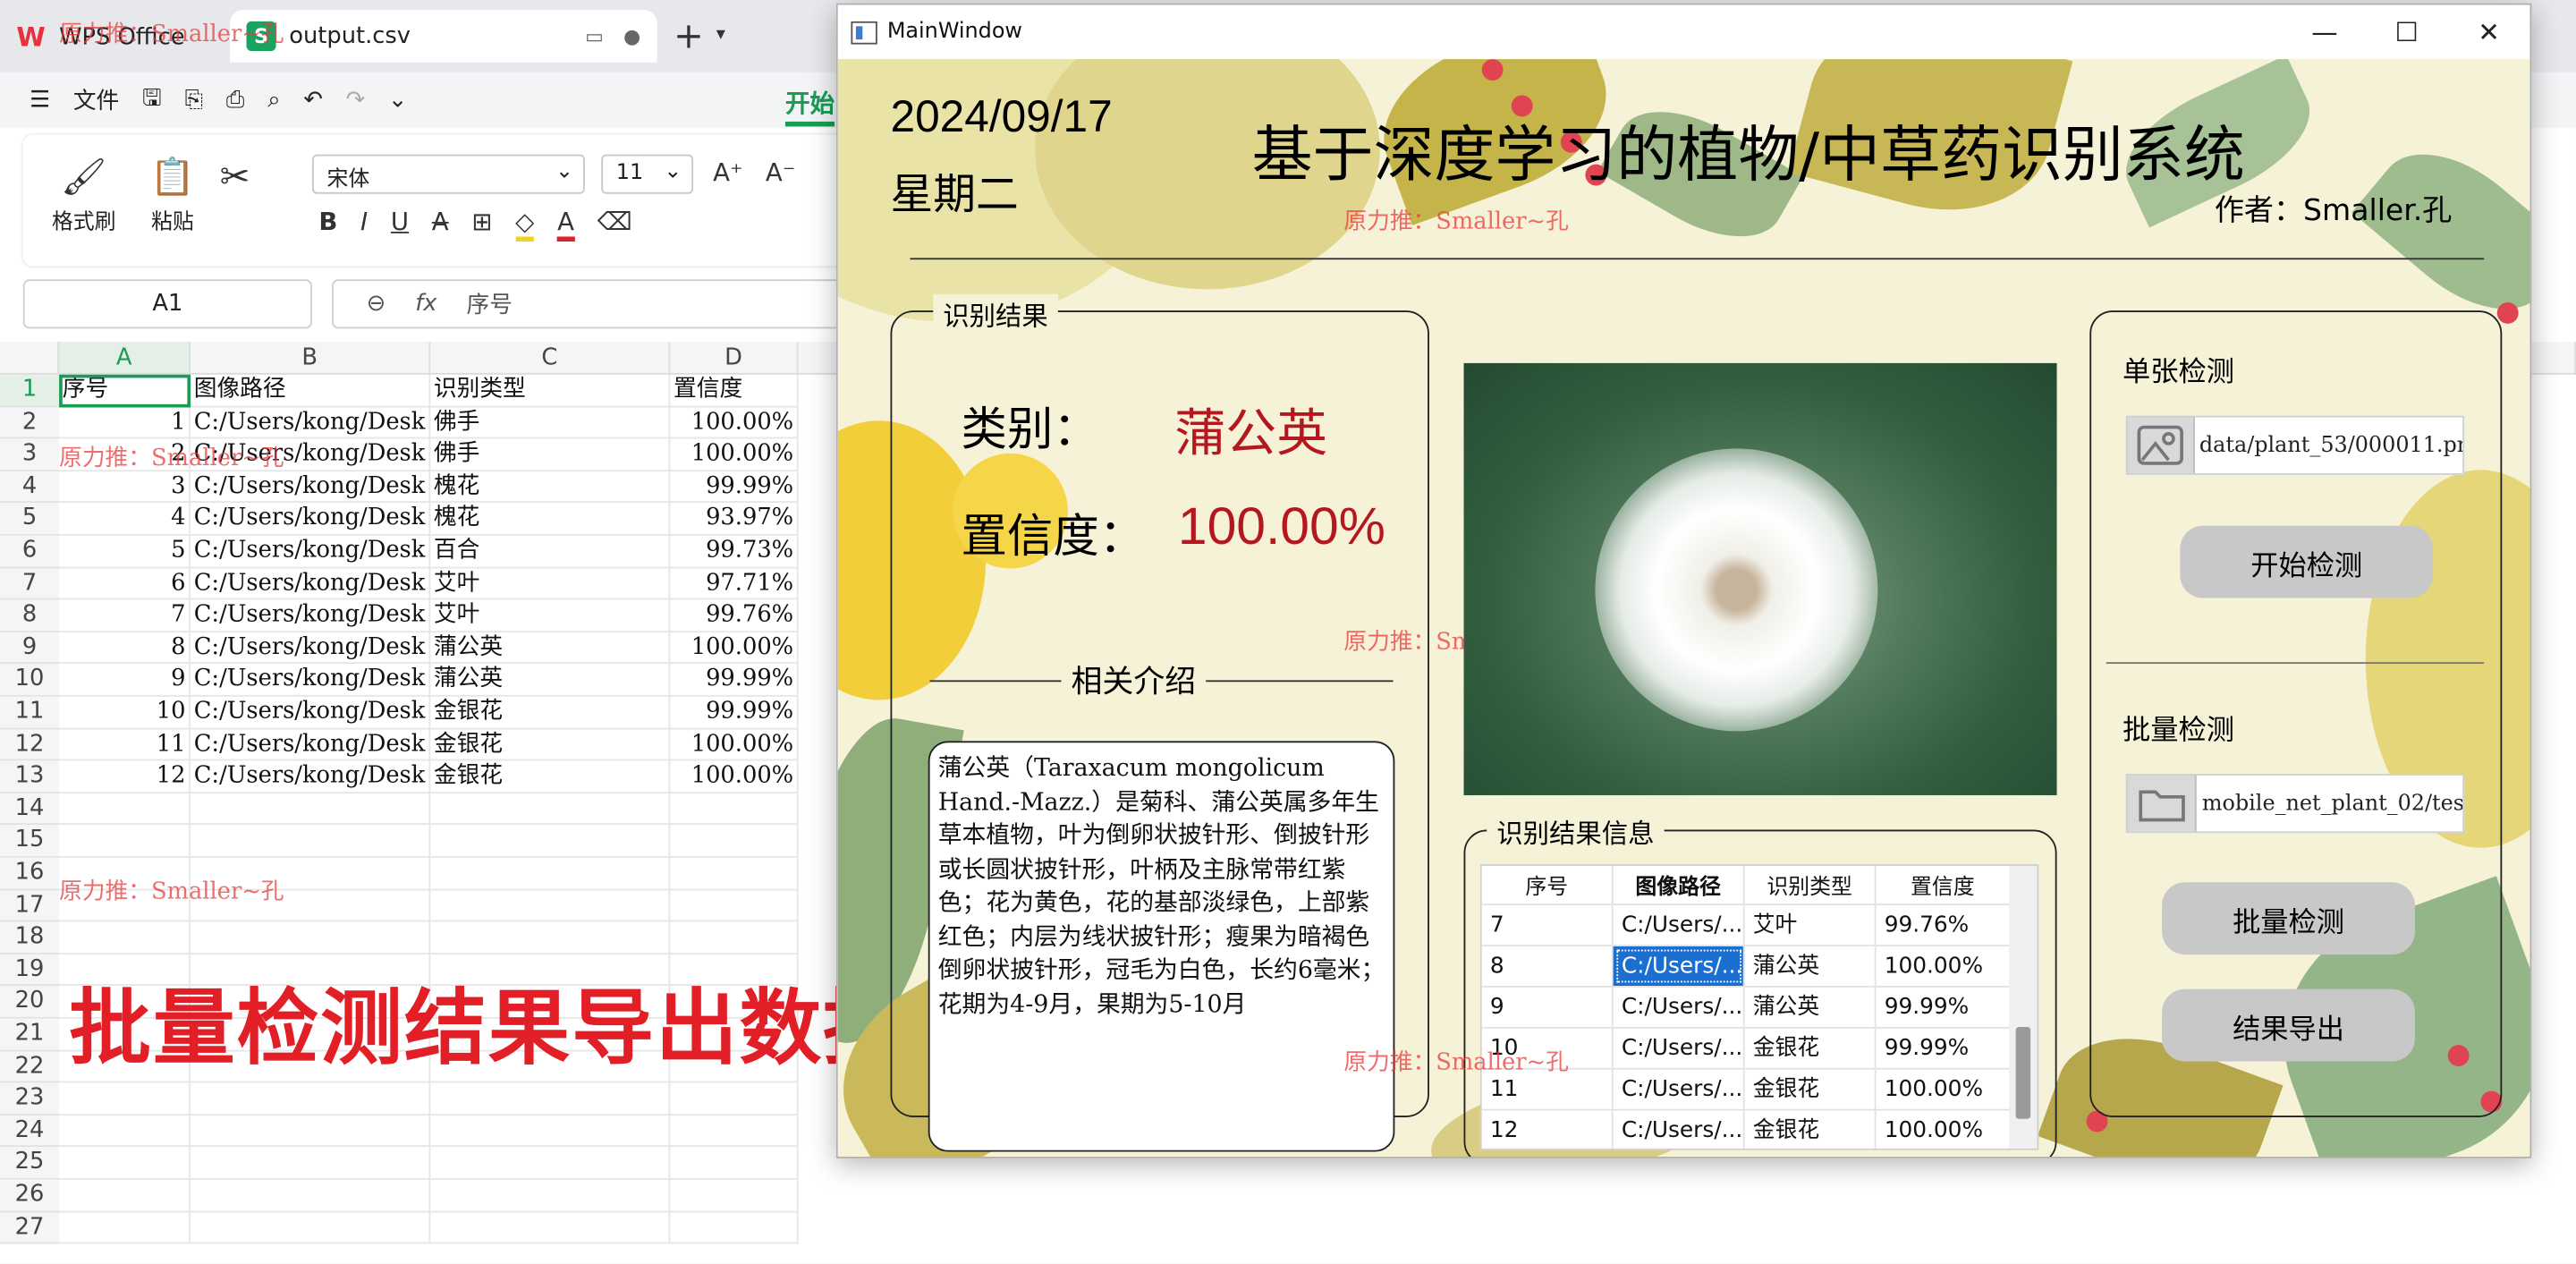 The image size is (2576, 1264). Describe the element at coordinates (30, 777) in the screenshot. I see `row-header: 13` at that location.